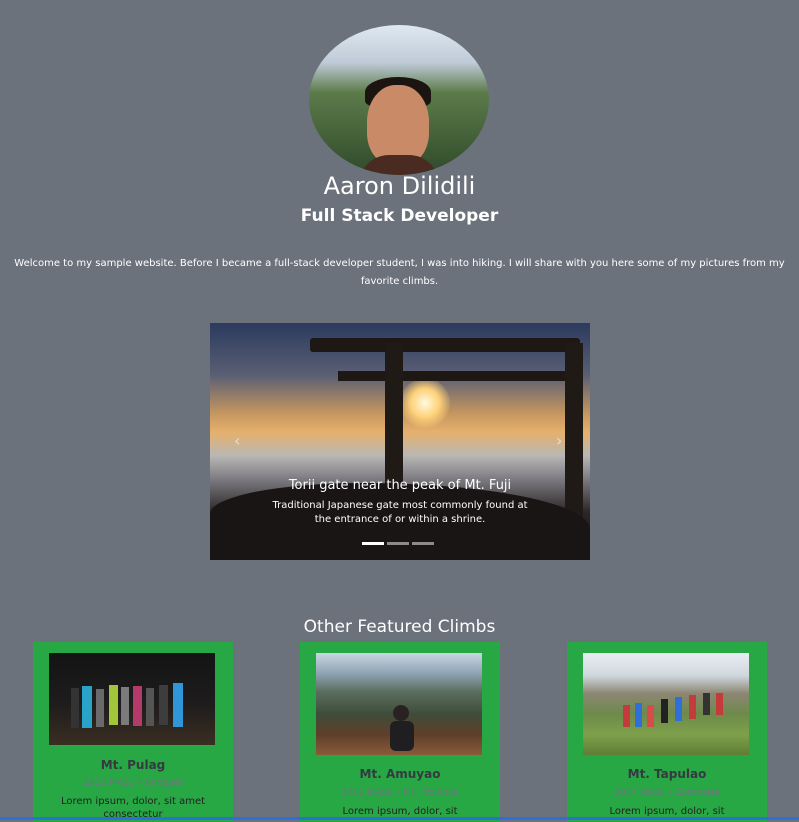 The height and width of the screenshot is (822, 799). I want to click on carousel-caption-title: Torii gate near the peak of Mt. Fuji, so click(400, 485).